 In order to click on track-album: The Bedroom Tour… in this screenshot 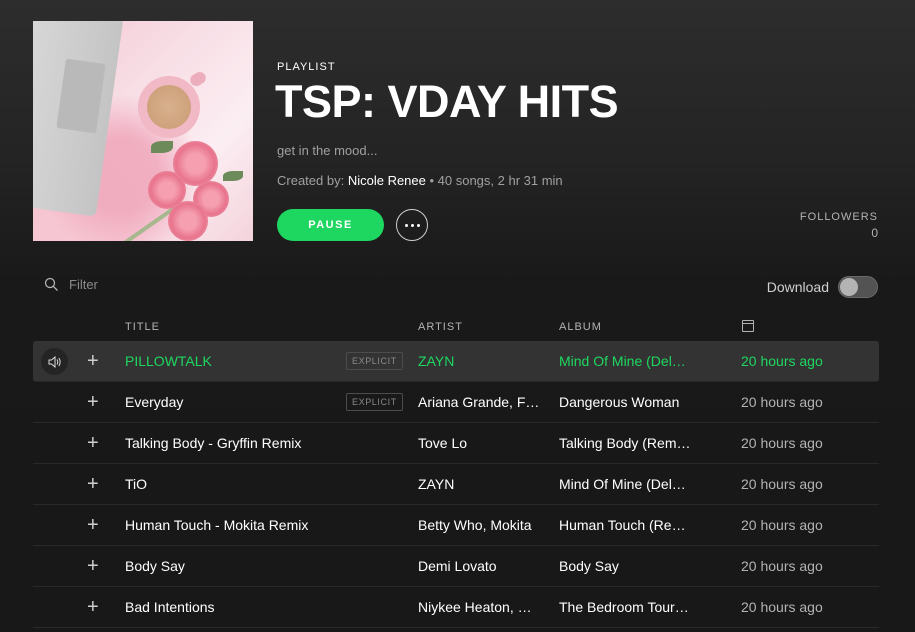, I will do `click(625, 607)`.